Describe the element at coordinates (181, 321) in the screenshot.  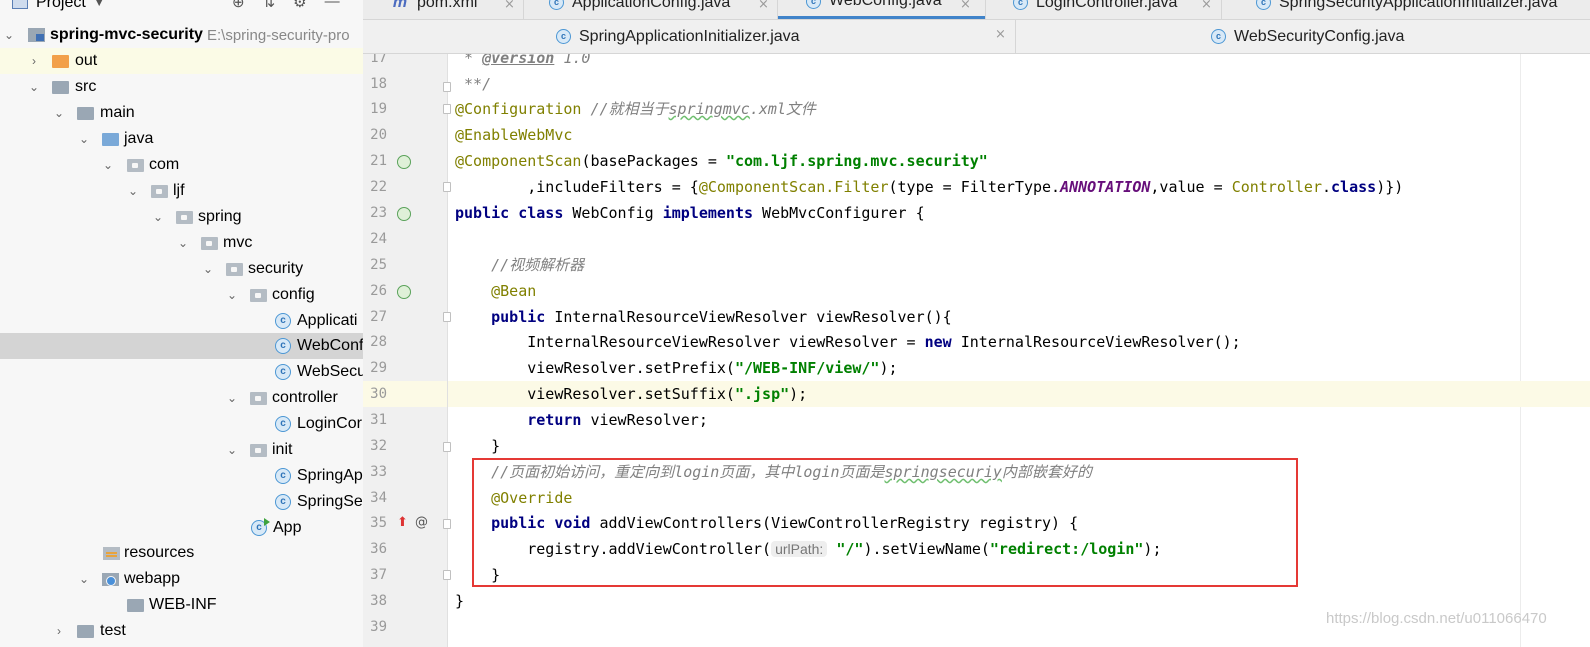
I see `tree-row-applicationconfig: c Applicati` at that location.